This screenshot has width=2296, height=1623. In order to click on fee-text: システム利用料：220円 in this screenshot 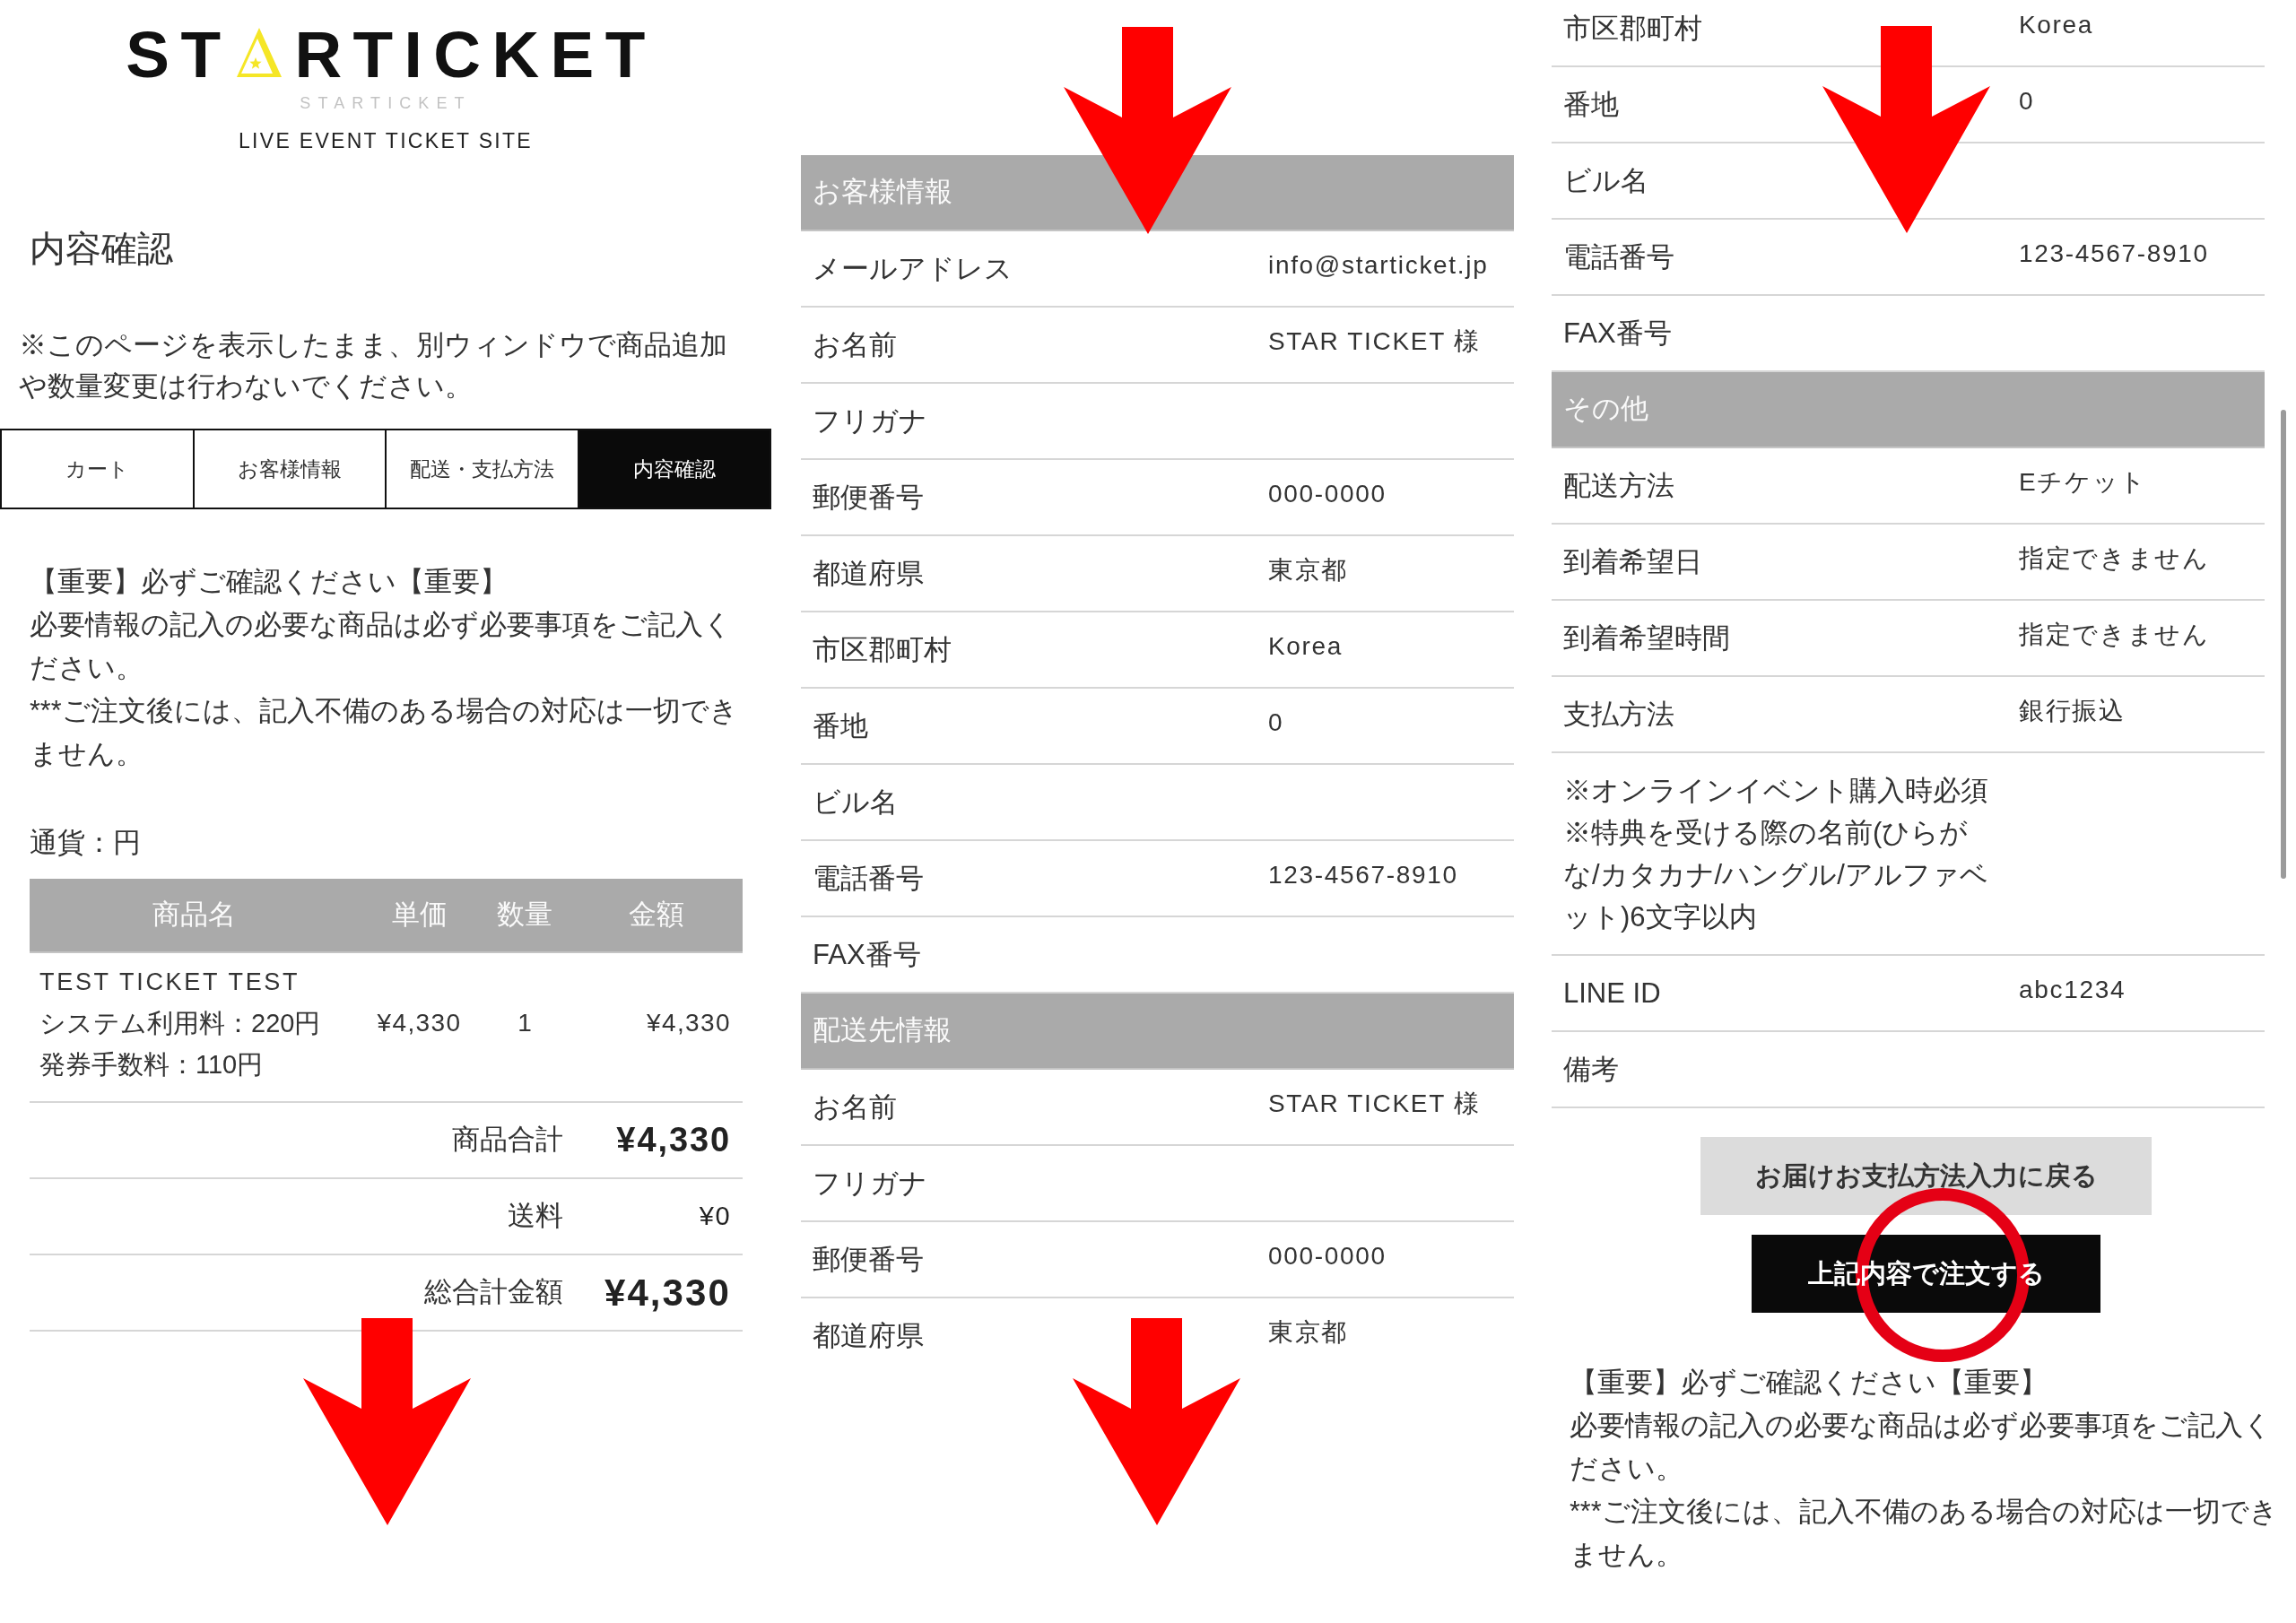, I will do `click(180, 1023)`.